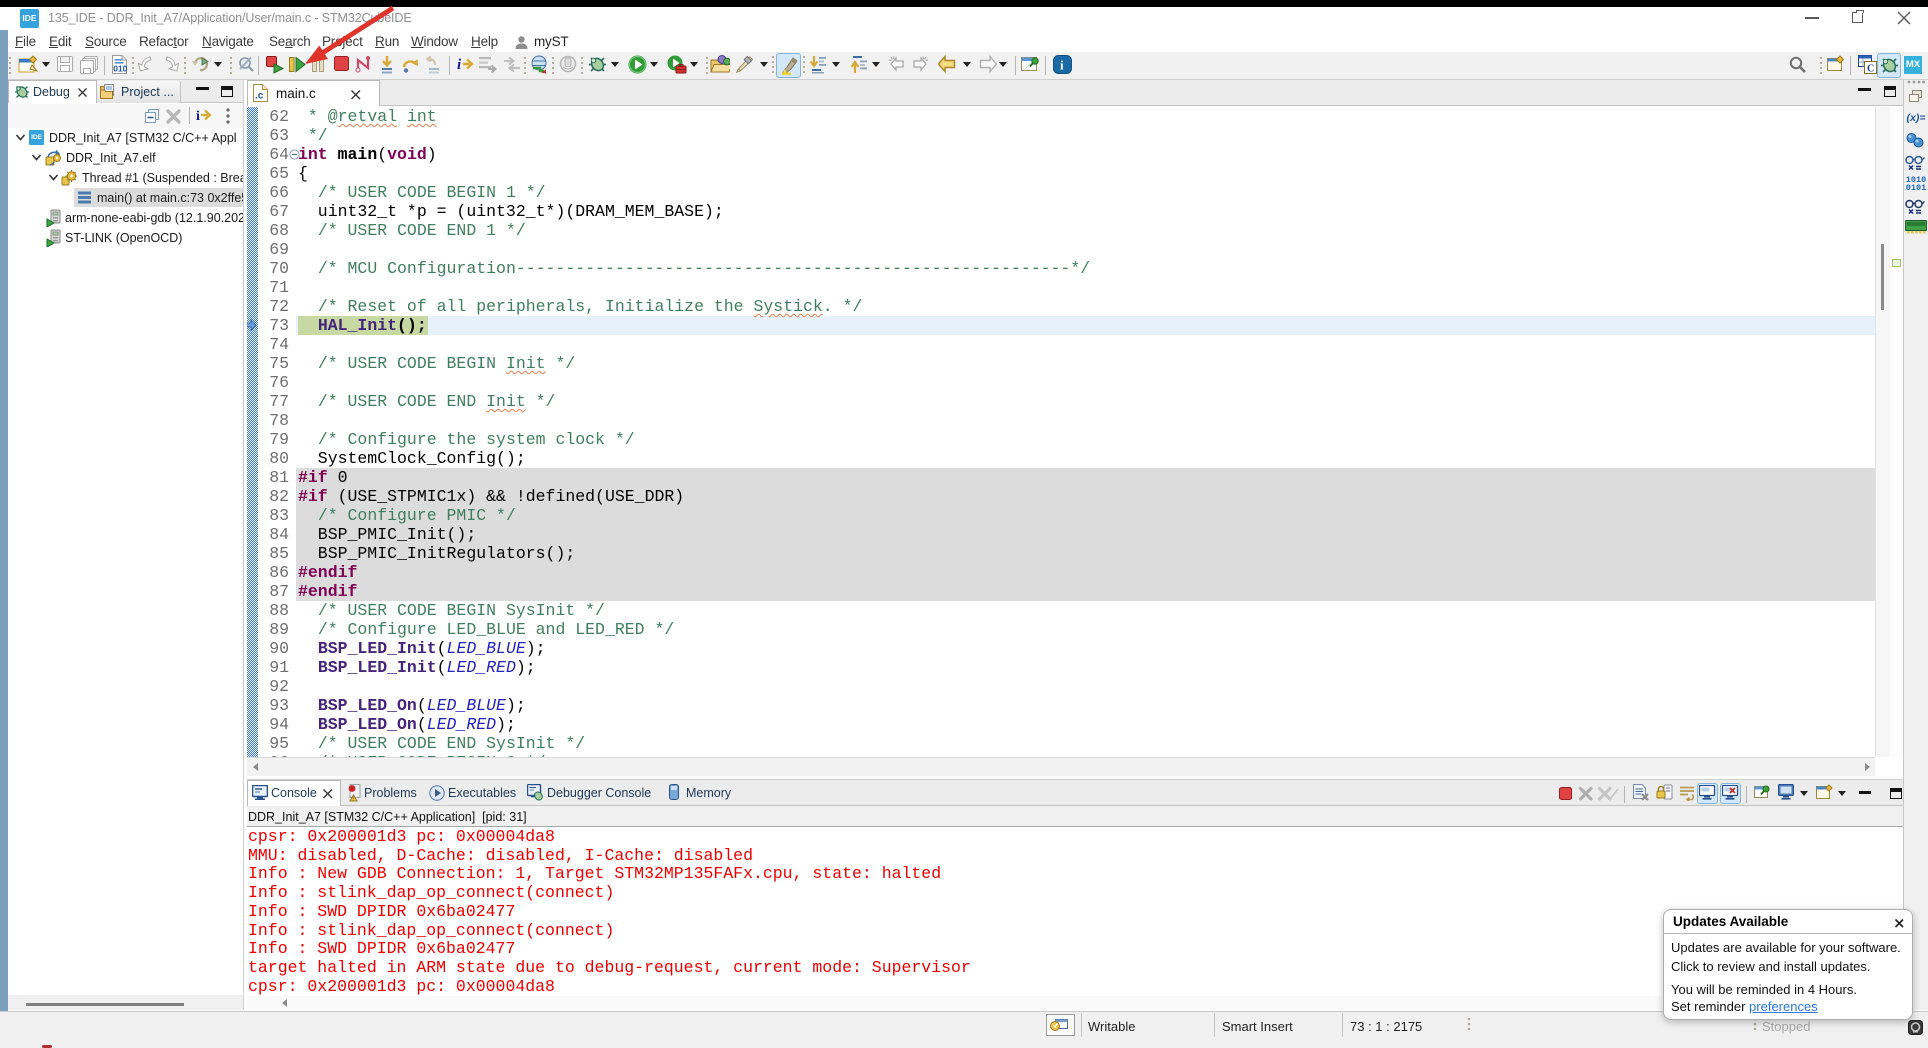 The height and width of the screenshot is (1048, 1928). What do you see at coordinates (1870, 69) in the screenshot?
I see `svg-text: C` at bounding box center [1870, 69].